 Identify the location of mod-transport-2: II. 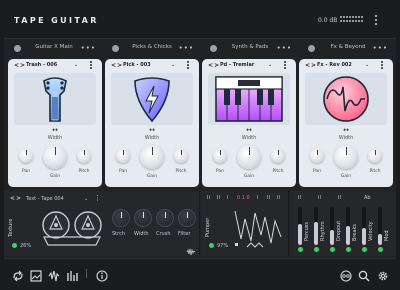
(319, 198).